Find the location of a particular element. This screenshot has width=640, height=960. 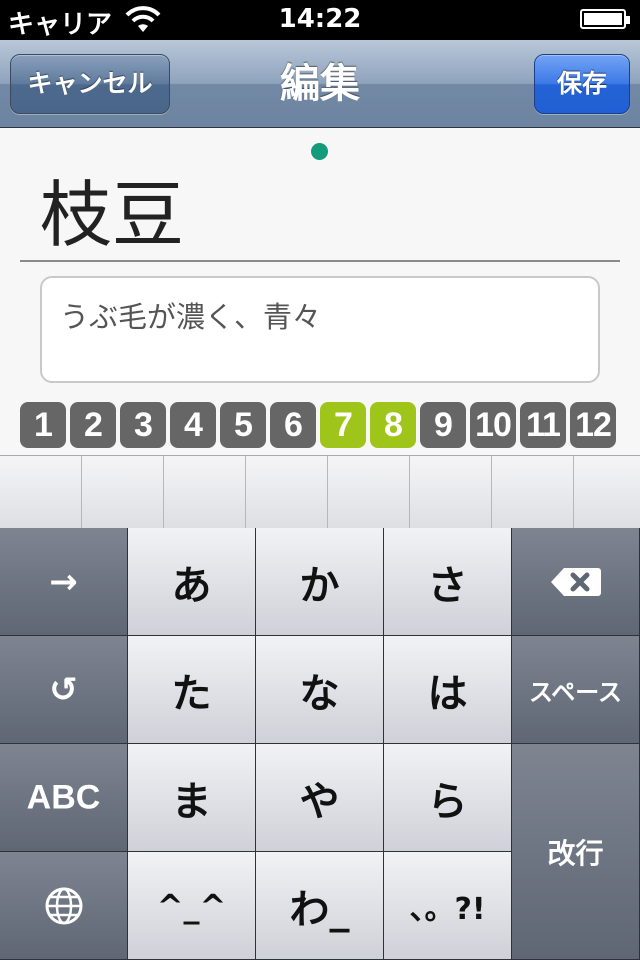

globe-icon is located at coordinates (64, 906).